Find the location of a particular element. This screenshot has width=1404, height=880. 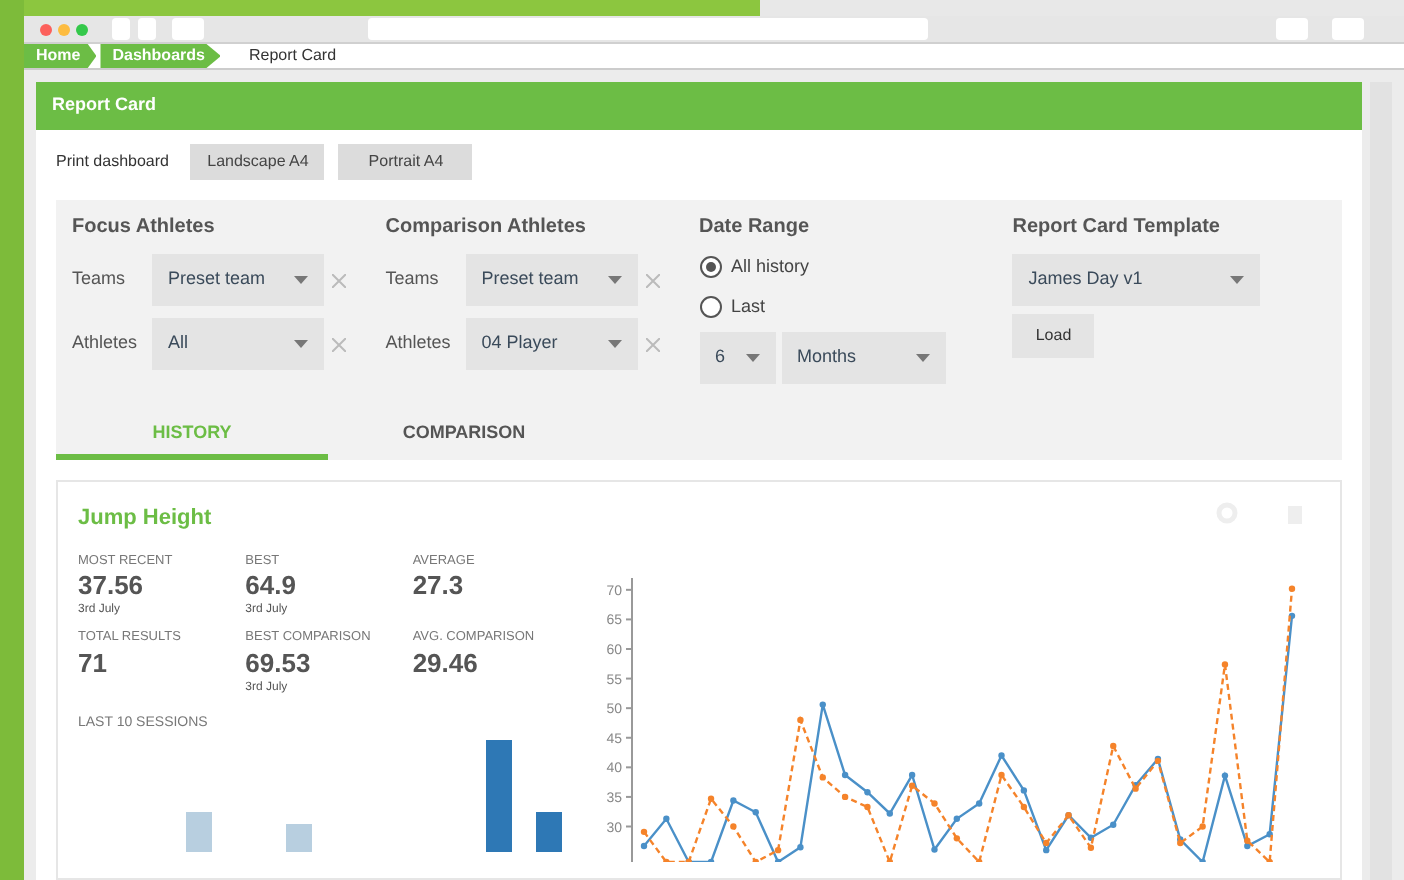

print-label: Print dashboard is located at coordinates (112, 162).